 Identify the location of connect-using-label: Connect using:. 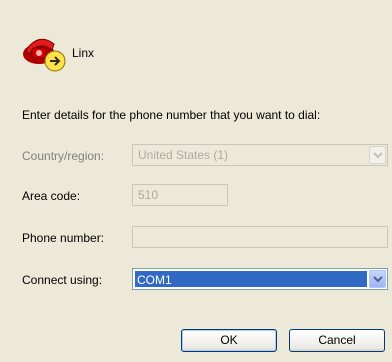
(62, 280).